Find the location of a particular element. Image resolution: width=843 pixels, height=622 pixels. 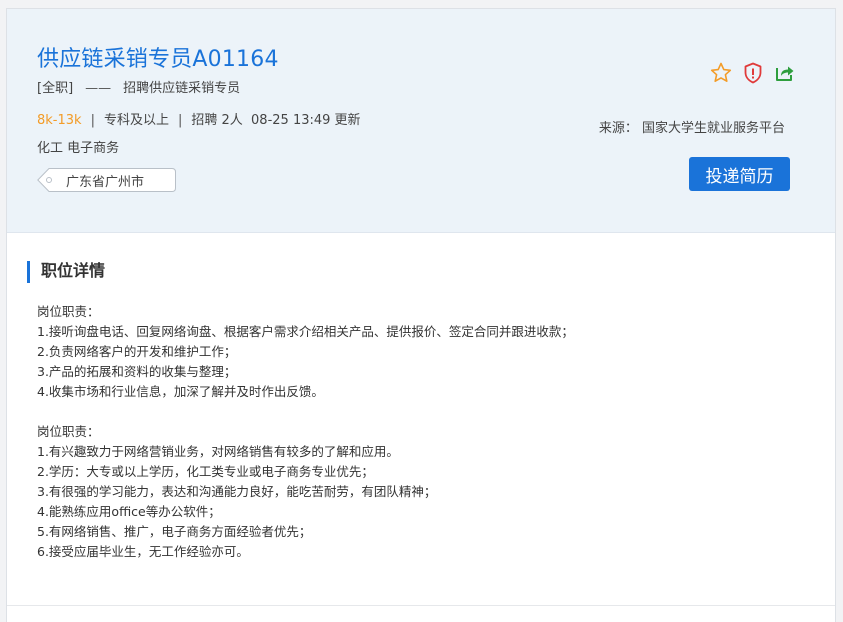

source-label: 来源： is located at coordinates (618, 128).